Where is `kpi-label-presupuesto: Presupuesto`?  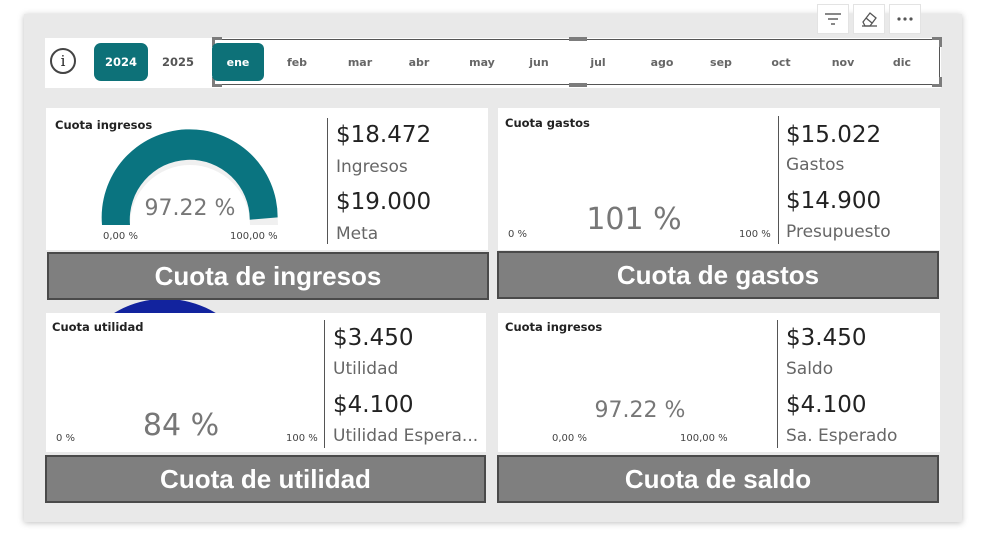 kpi-label-presupuesto: Presupuesto is located at coordinates (838, 232).